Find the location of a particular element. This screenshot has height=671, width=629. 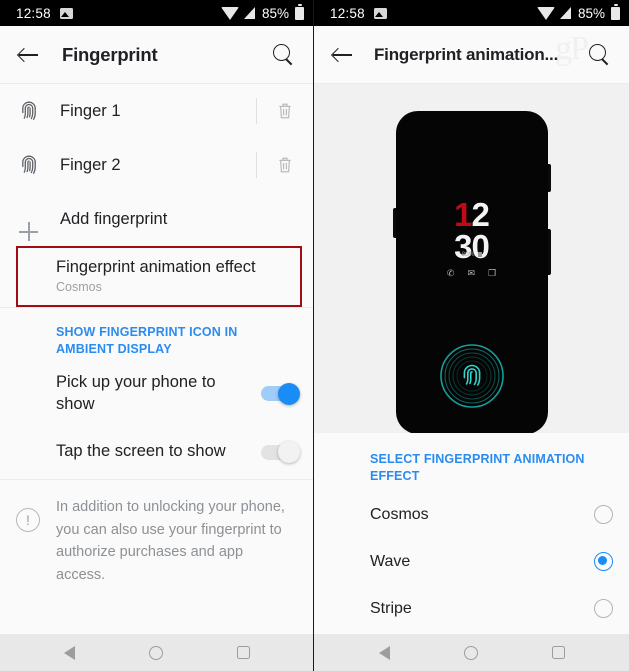

ambient-display-section-header: SHOW FINGERPRINT ICON IN AMBIENT DISPLAY is located at coordinates (147, 340).